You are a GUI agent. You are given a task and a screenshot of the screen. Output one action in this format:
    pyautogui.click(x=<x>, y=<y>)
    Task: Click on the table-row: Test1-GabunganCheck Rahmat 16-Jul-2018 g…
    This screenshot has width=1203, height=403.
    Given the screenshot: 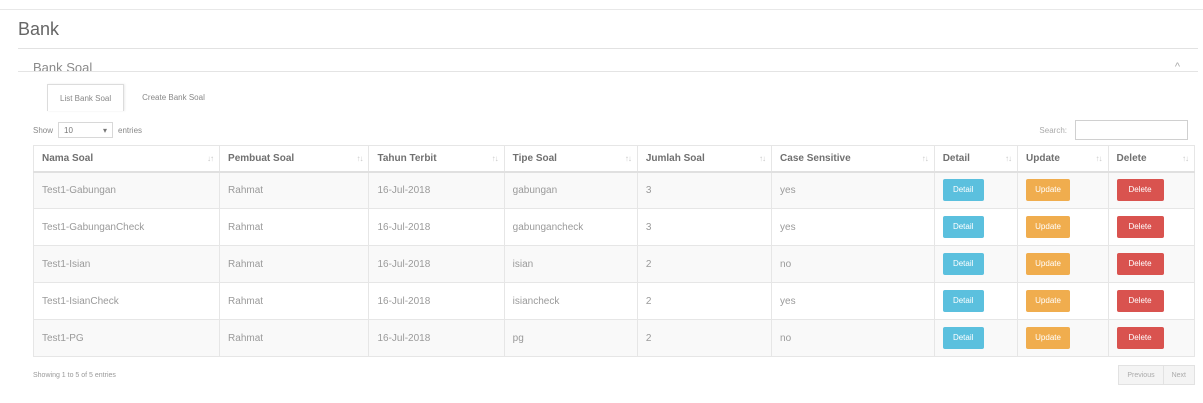 What is the action you would take?
    pyautogui.click(x=614, y=227)
    